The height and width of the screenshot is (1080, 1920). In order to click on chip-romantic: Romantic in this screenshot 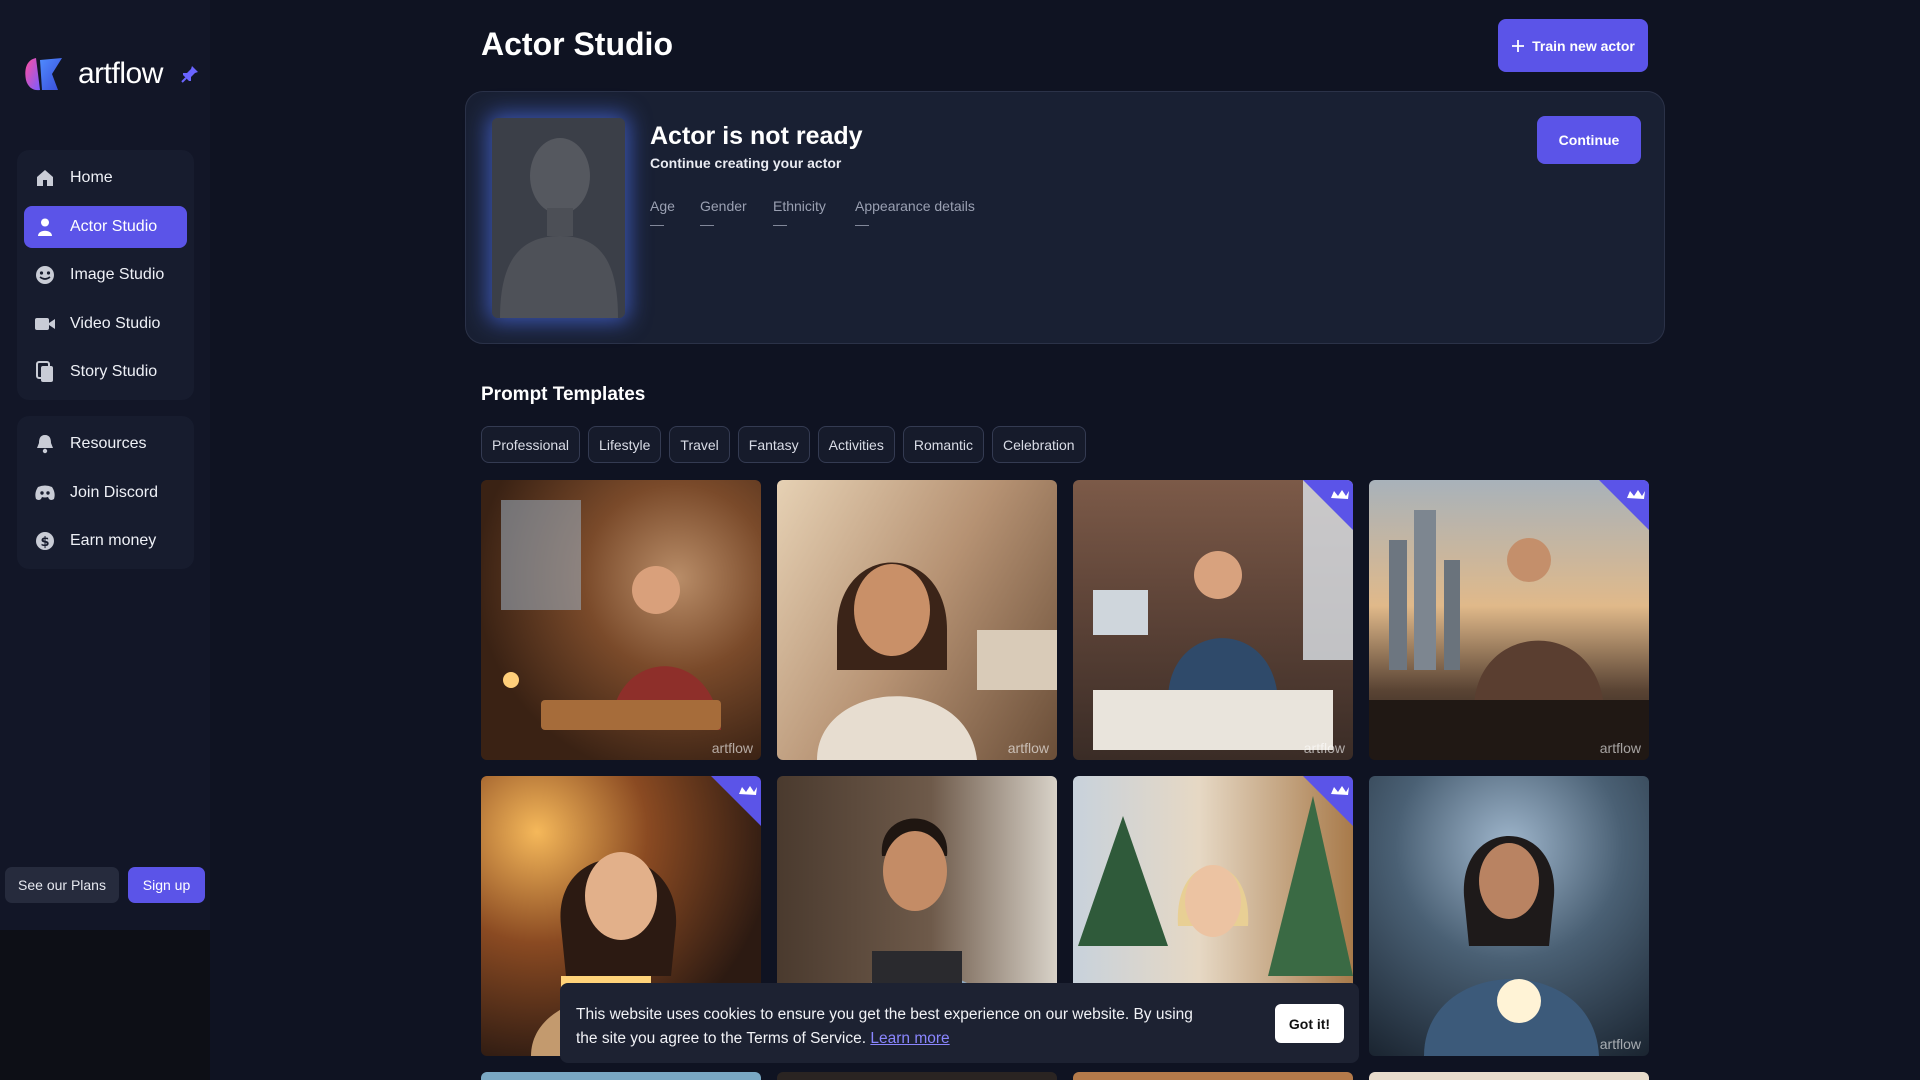, I will do `click(943, 444)`.